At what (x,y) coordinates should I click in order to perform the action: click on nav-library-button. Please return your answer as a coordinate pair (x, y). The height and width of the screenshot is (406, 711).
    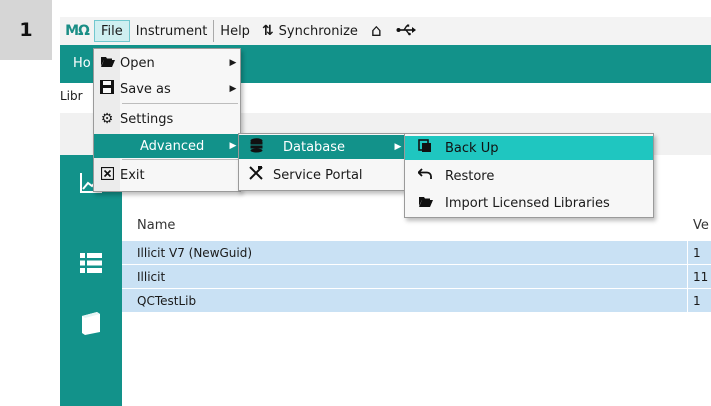
    Looking at the image, I should click on (91, 323).